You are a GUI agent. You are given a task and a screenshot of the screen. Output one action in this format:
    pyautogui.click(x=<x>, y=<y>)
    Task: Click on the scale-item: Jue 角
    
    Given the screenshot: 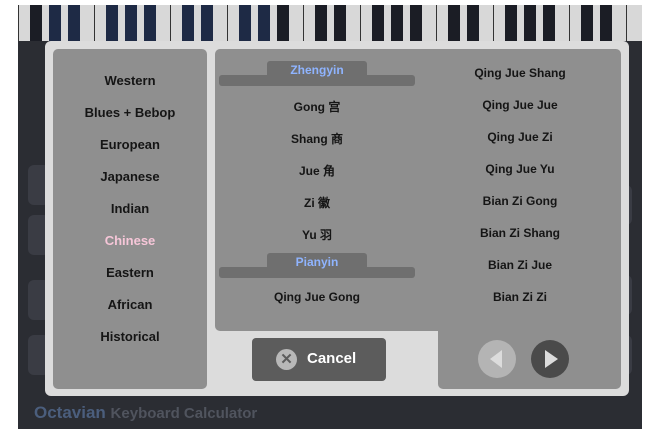 What is the action you would take?
    pyautogui.click(x=317, y=170)
    